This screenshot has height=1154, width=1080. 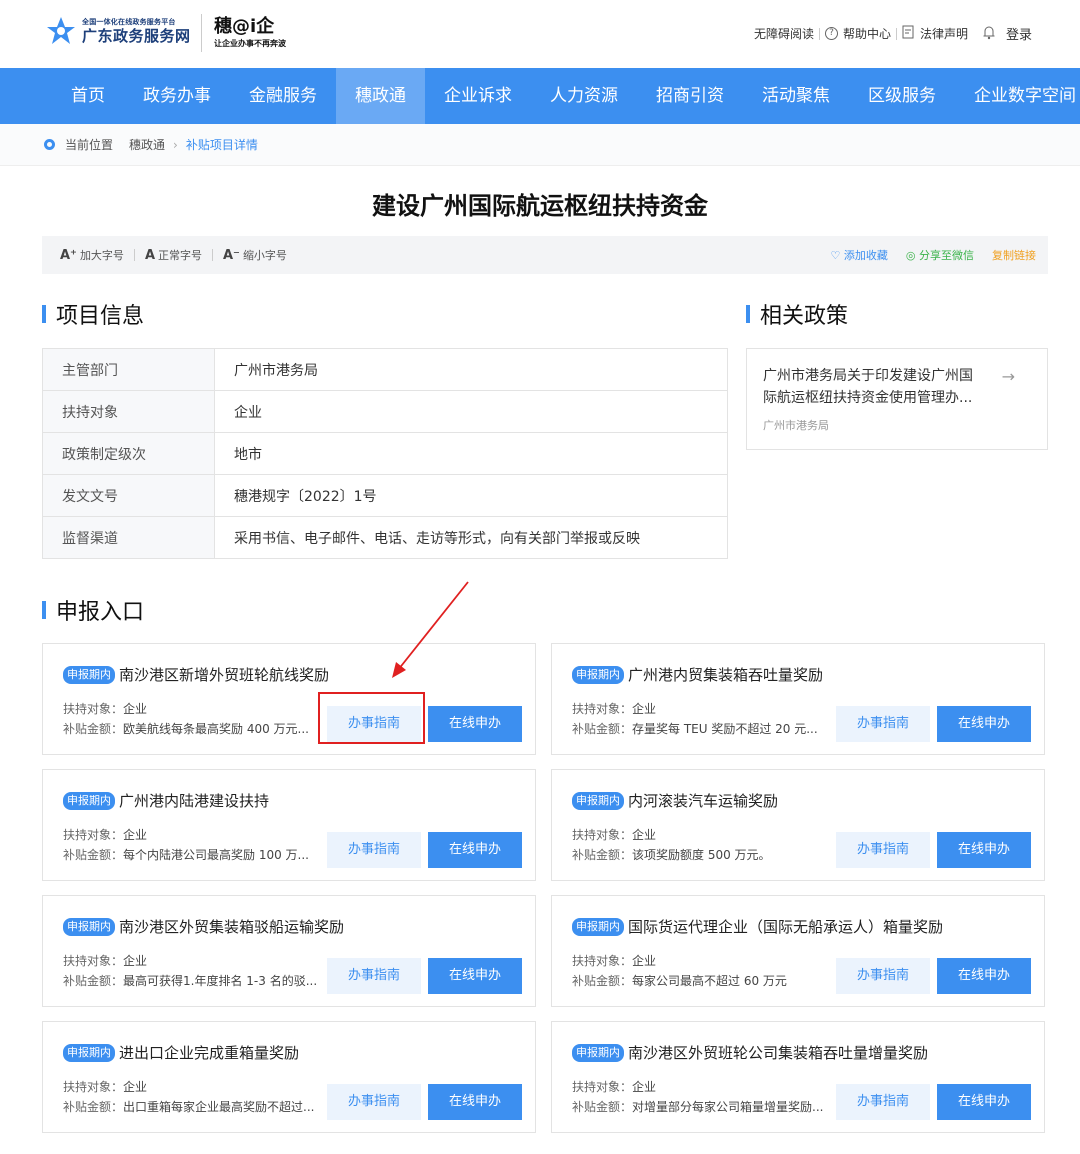 What do you see at coordinates (93, 314) in the screenshot?
I see `project-info-heading: 项目信息` at bounding box center [93, 314].